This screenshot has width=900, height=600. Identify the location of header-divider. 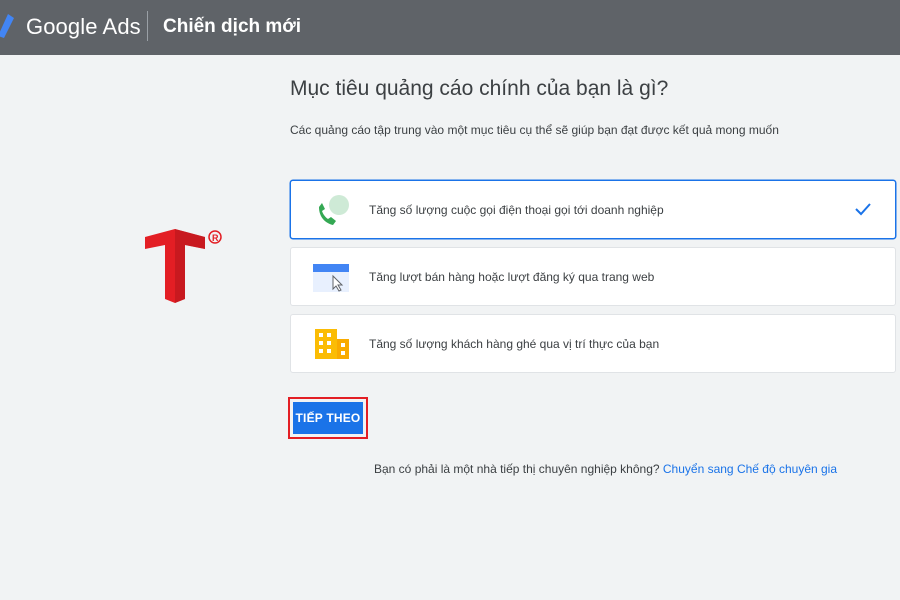
(147, 26).